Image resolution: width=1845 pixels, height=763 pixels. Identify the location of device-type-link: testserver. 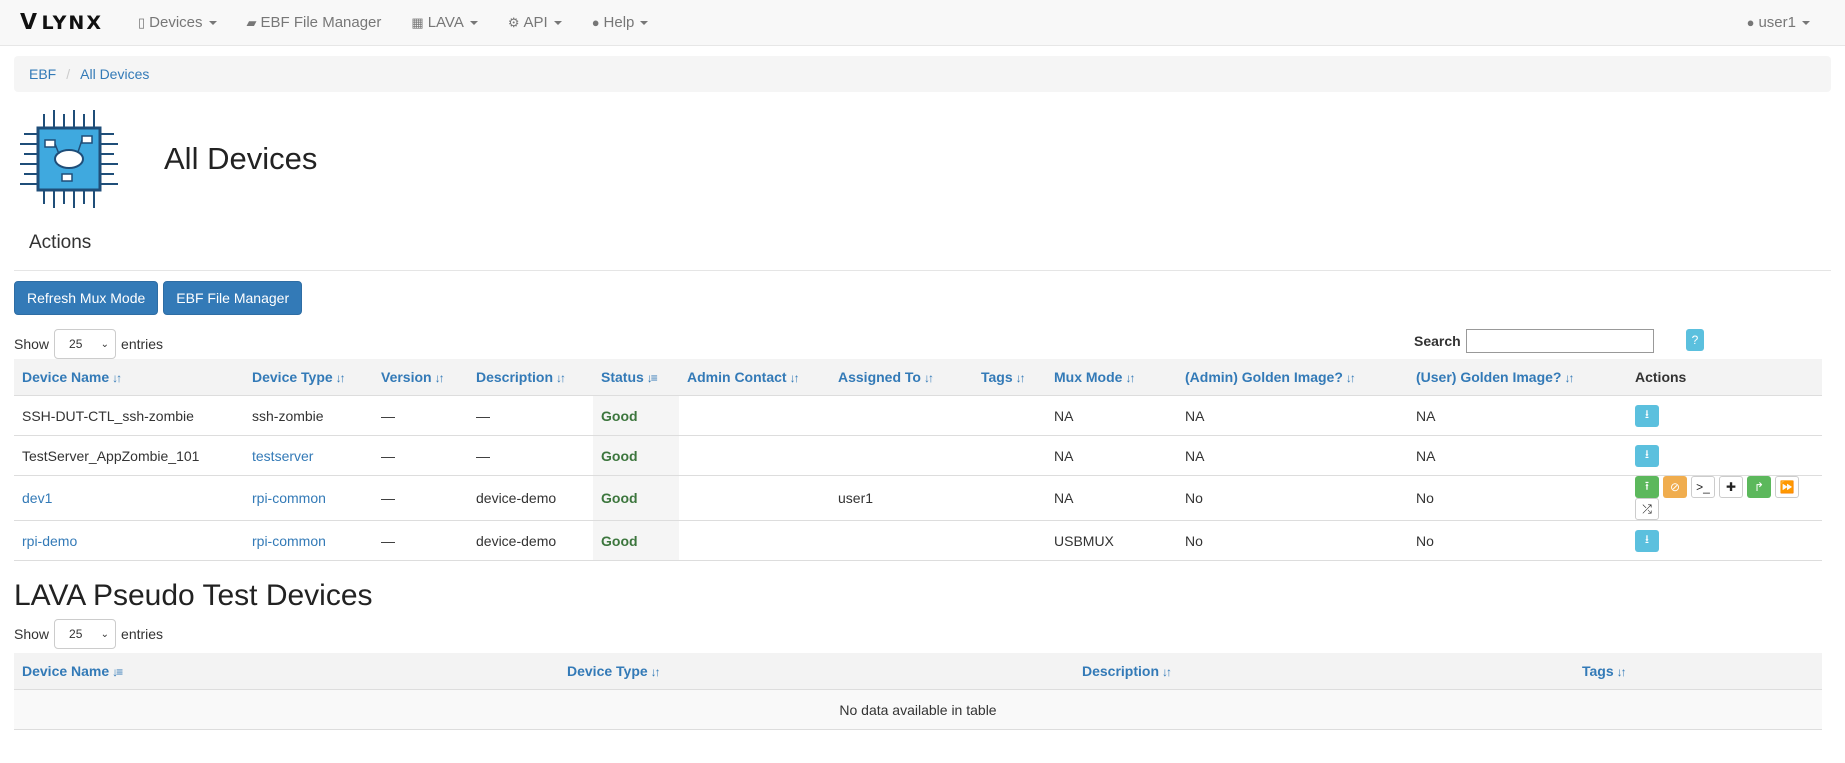
(282, 456).